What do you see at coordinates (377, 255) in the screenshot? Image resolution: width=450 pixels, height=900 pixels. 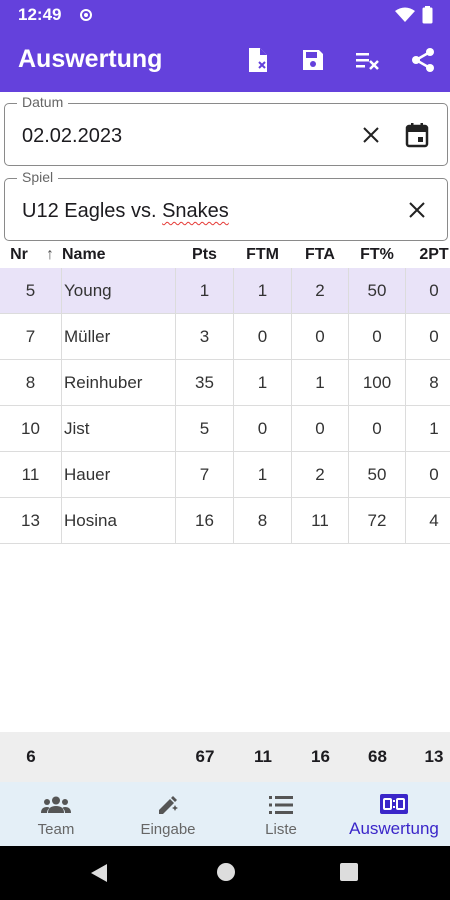 I see `column-header-ft-percent: FT%` at bounding box center [377, 255].